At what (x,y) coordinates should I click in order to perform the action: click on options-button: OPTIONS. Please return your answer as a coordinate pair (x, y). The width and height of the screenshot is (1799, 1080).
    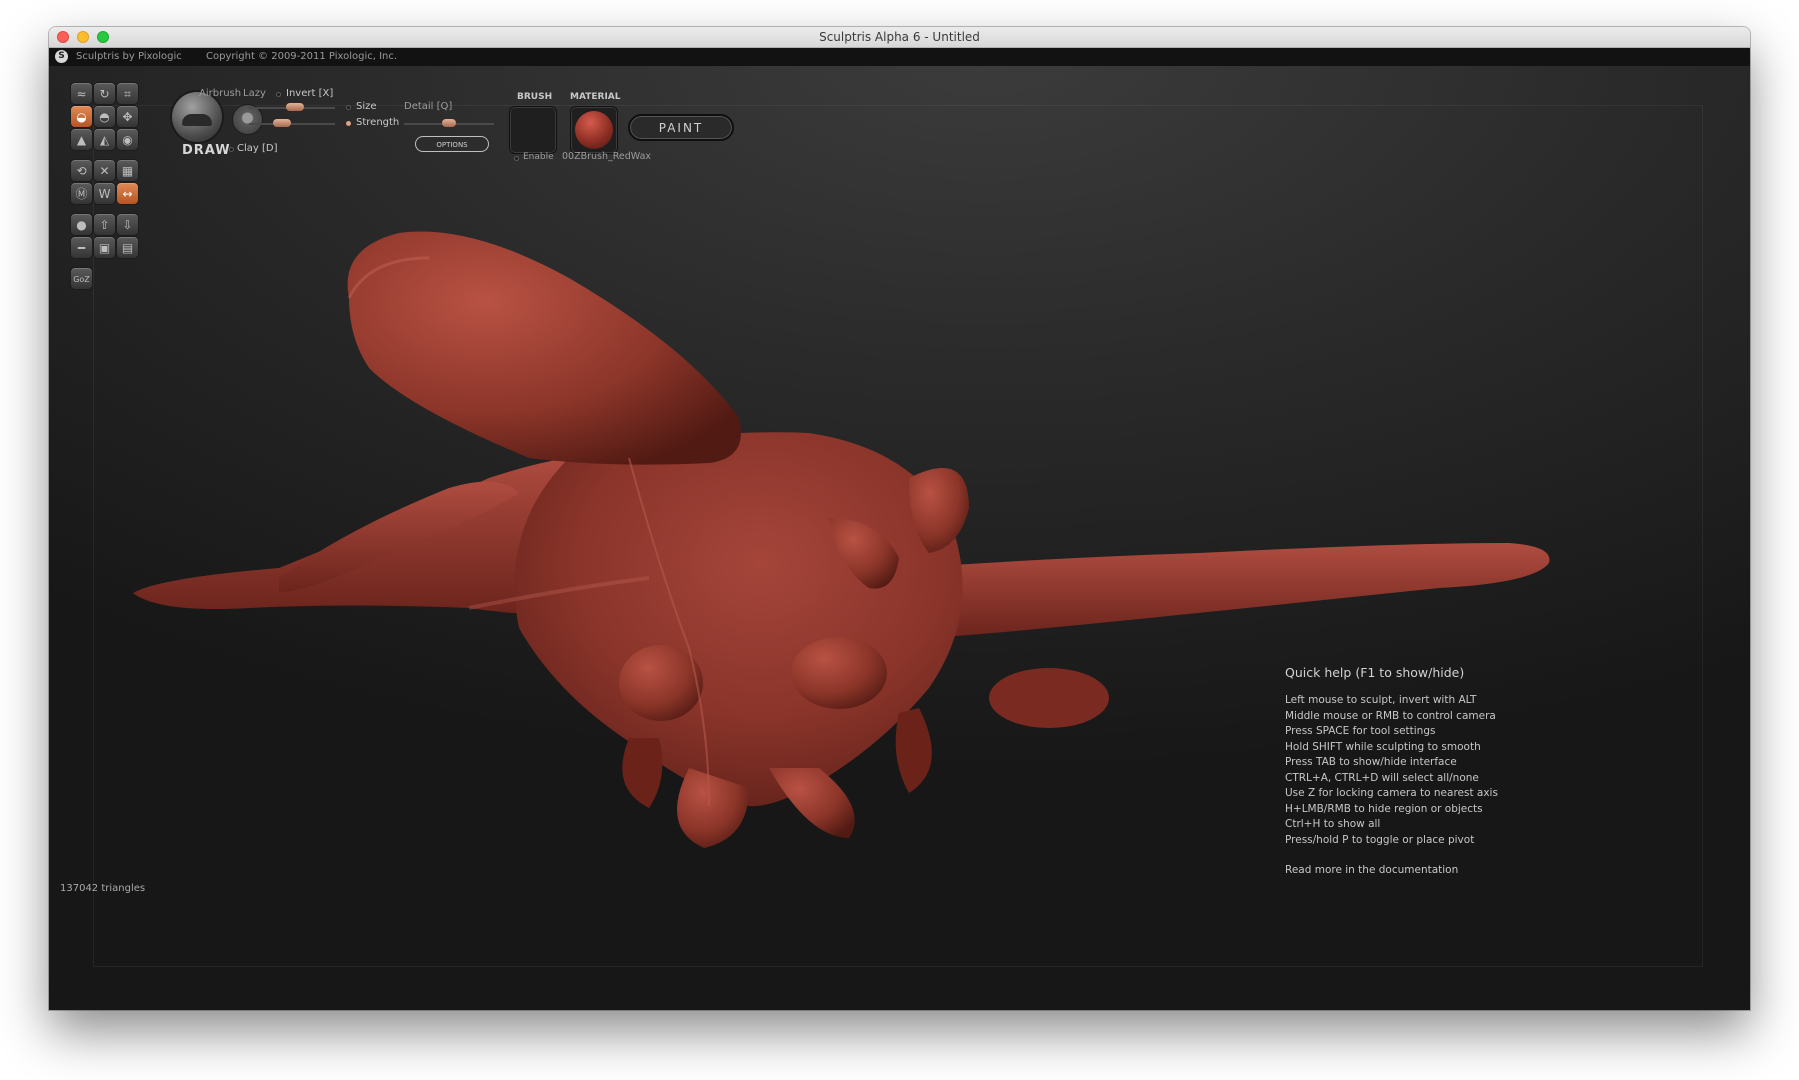
    Looking at the image, I should click on (452, 144).